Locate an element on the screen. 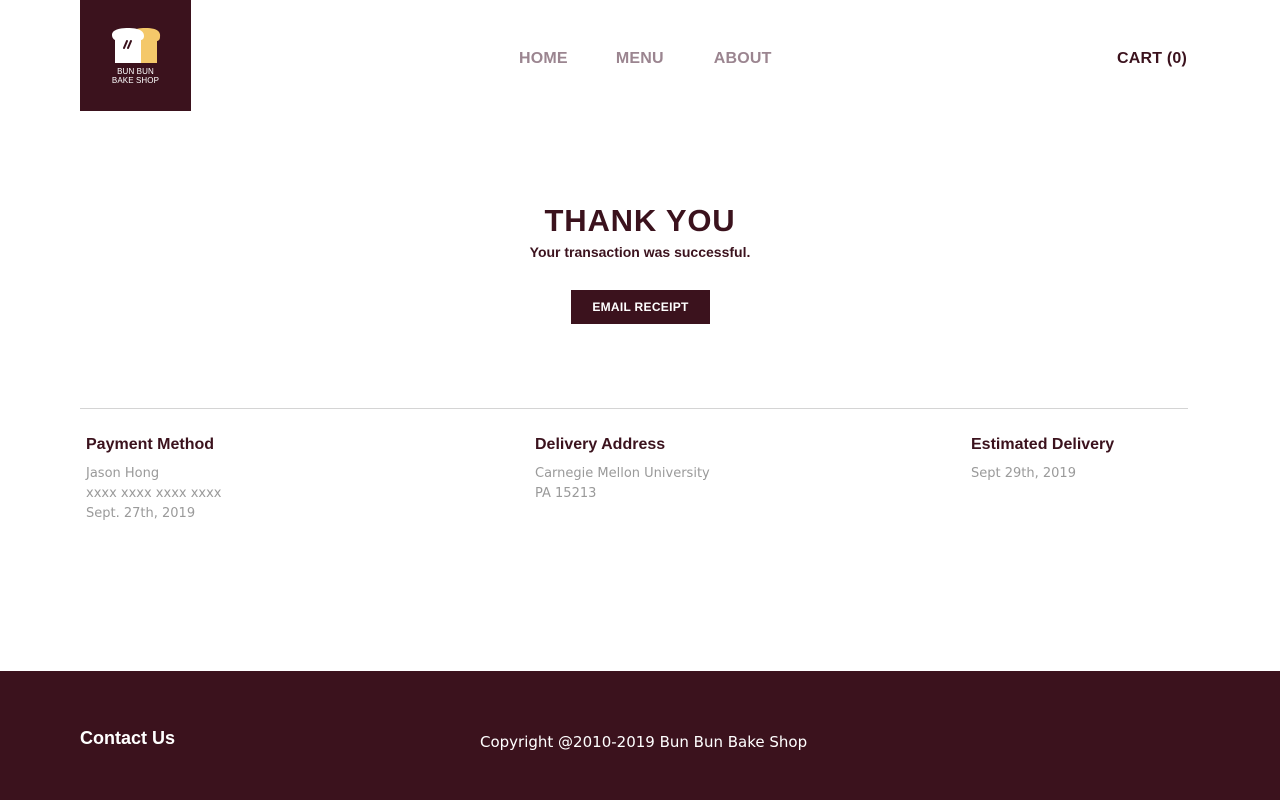 This screenshot has height=800, width=1280. success-message: Your transaction was successful. is located at coordinates (640, 252).